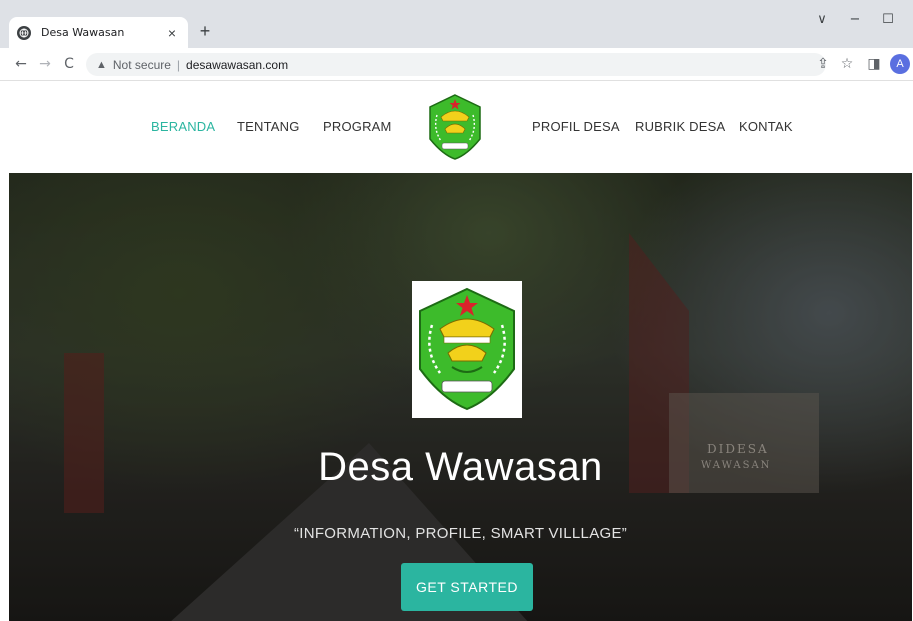  I want to click on warning-icon: ▲, so click(101, 64).